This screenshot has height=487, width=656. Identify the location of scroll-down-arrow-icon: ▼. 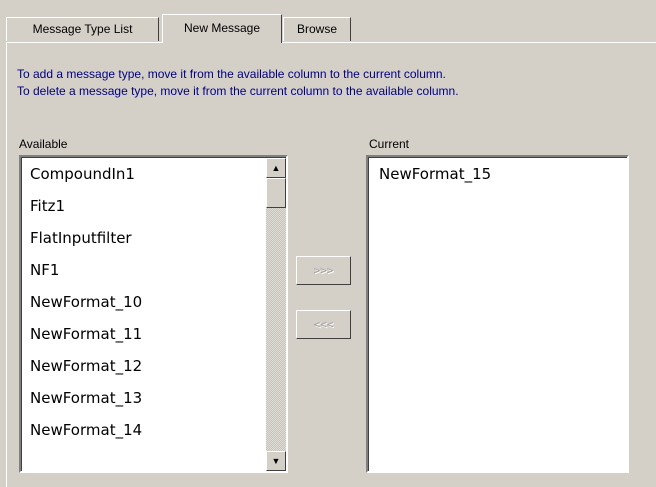
(276, 460).